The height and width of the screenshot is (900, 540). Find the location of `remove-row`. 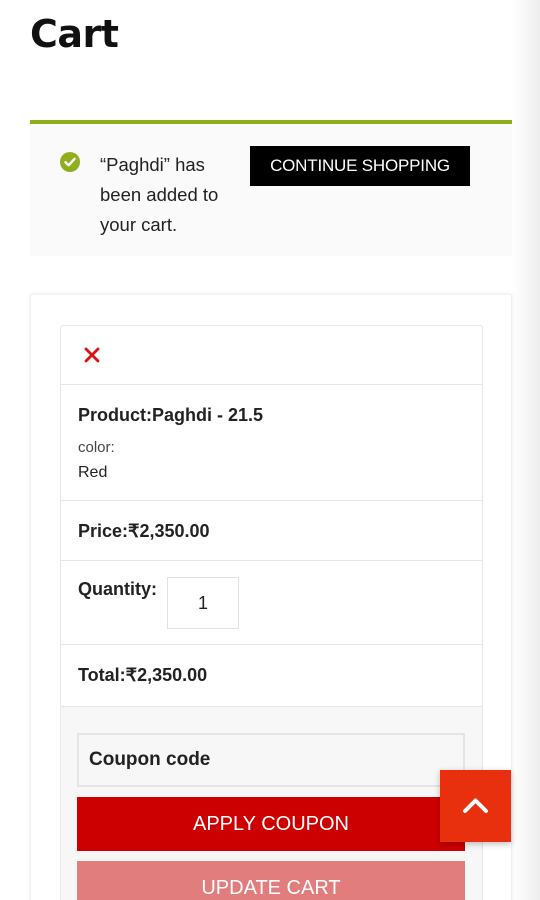

remove-row is located at coordinates (271, 355).